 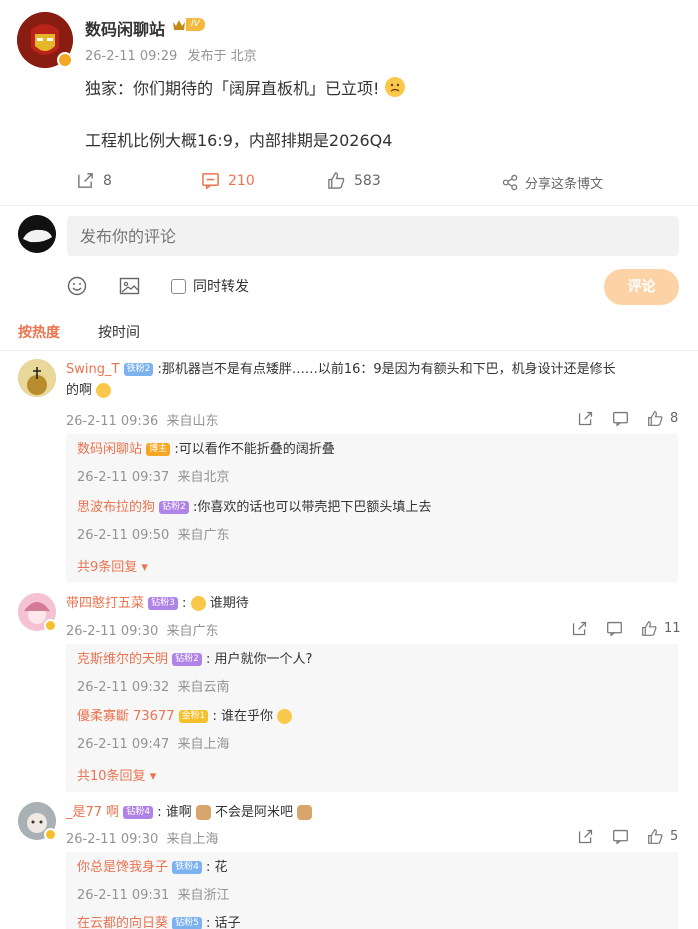 I want to click on reply-body: 在云都的向日葵 钻粉5 : 话子, so click(x=159, y=922).